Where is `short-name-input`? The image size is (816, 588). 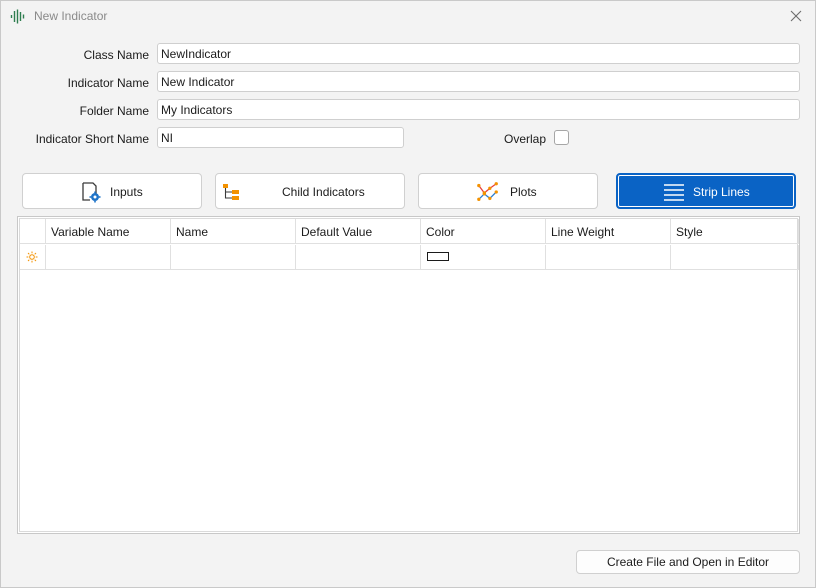
short-name-input is located at coordinates (280, 137).